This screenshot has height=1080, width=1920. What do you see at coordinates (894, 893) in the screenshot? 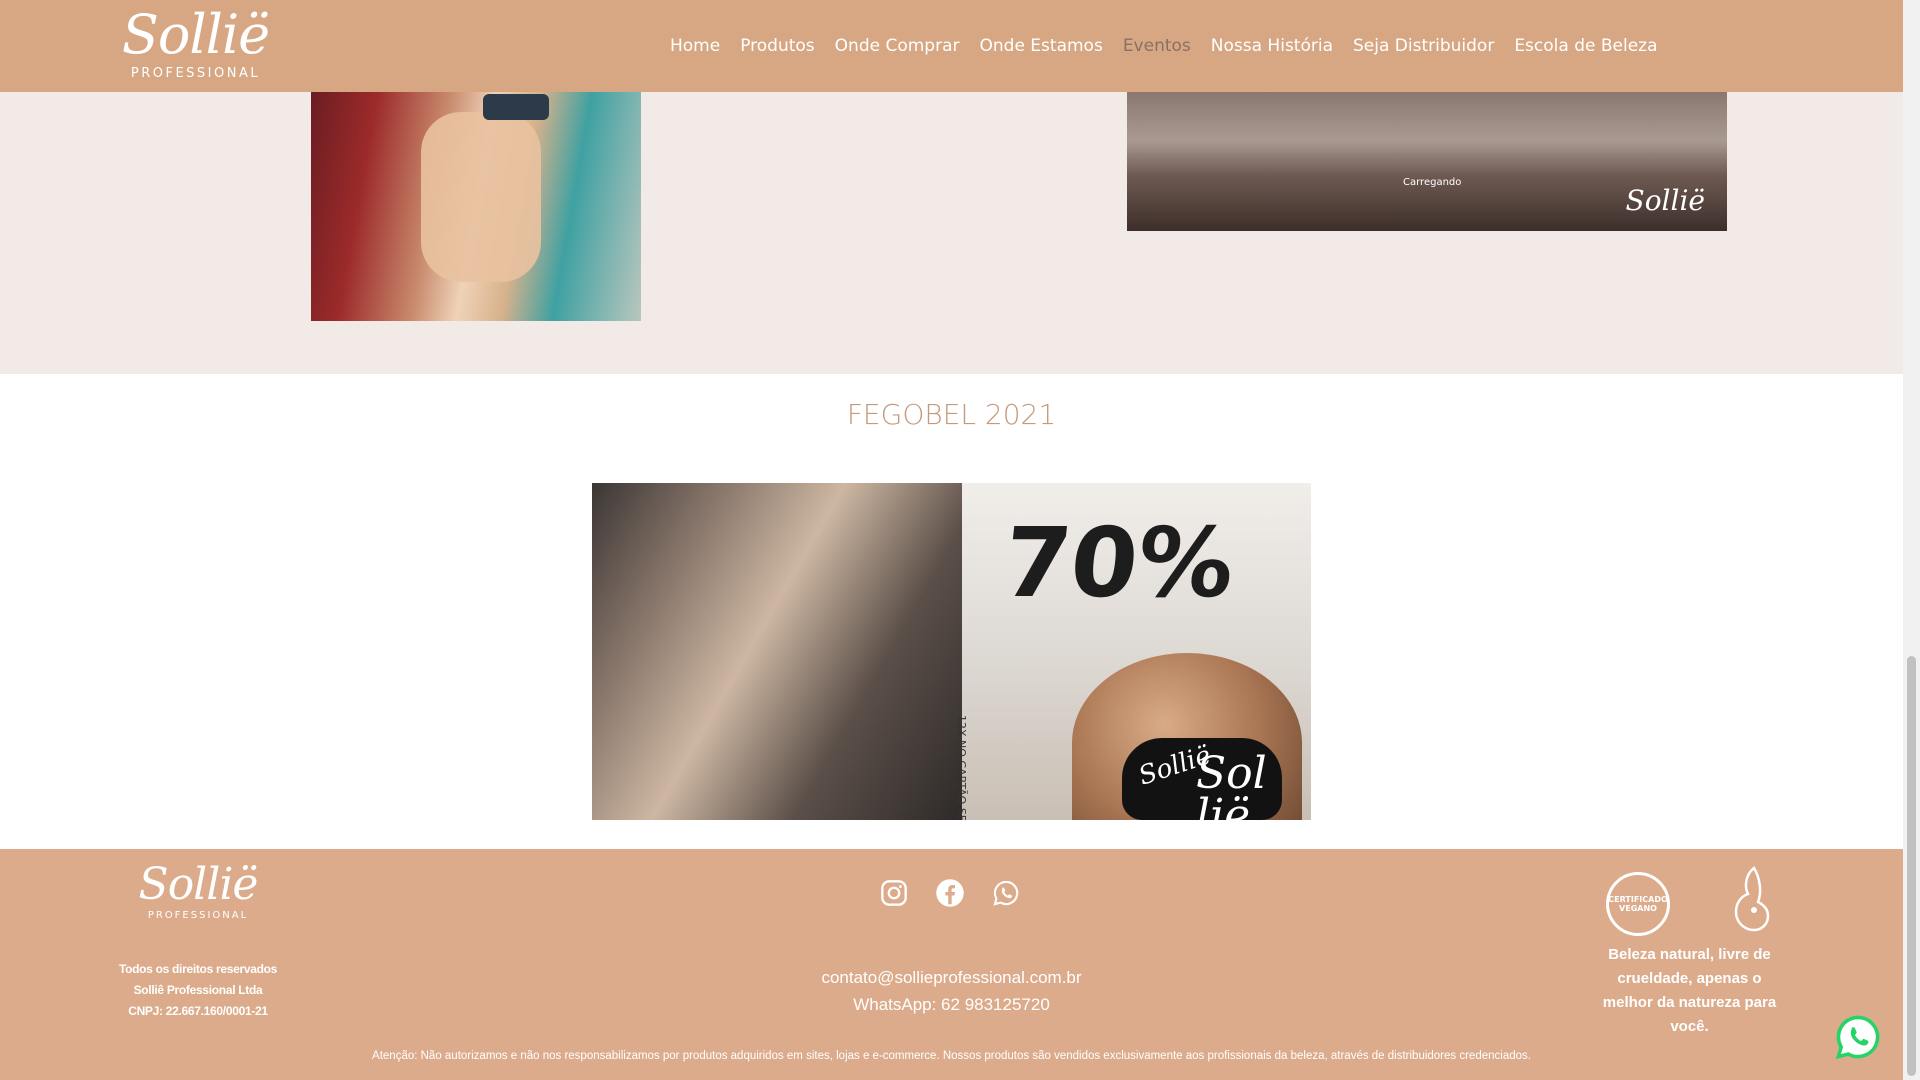
I see `instagram-icon` at bounding box center [894, 893].